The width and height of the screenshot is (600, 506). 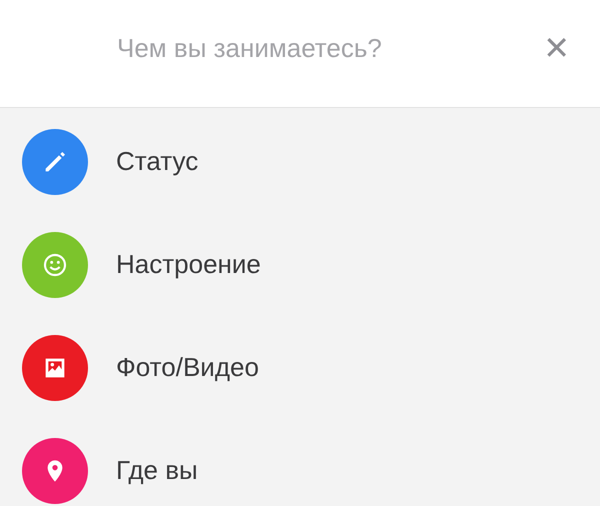 I want to click on menu-item-label: Настроение, so click(x=188, y=264).